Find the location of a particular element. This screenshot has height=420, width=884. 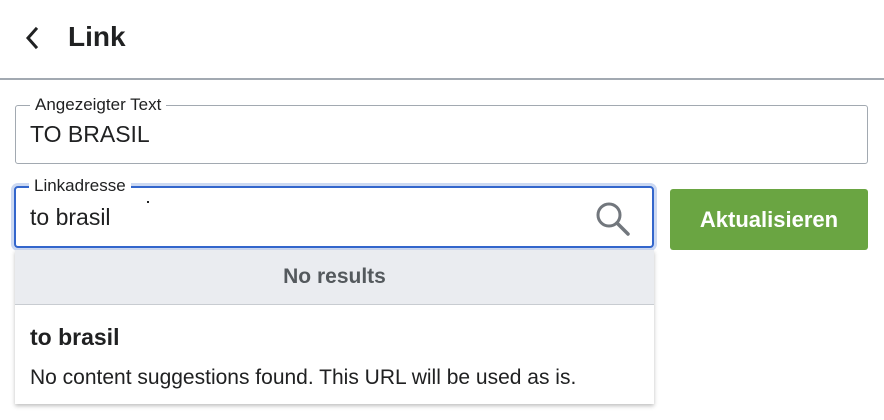

suggestion-title: to brasil is located at coordinates (75, 337).